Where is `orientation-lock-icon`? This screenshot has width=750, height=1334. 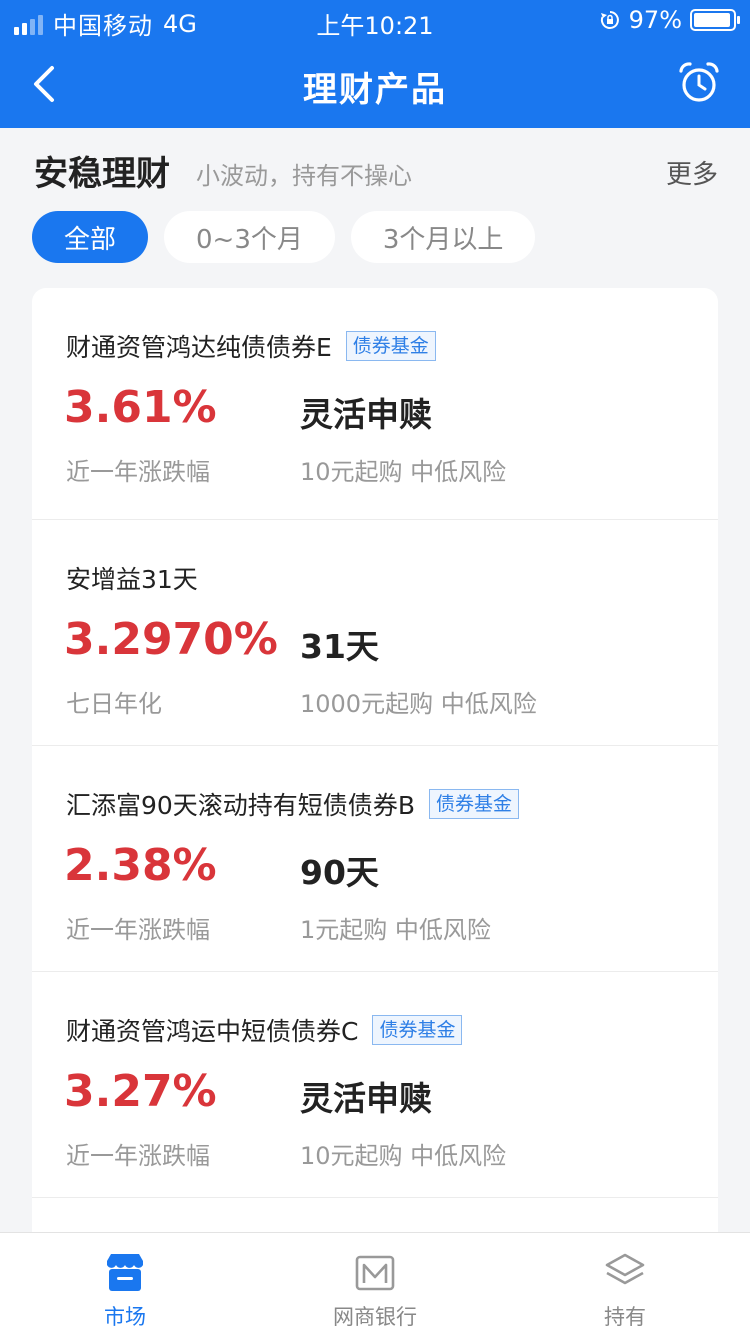
orientation-lock-icon is located at coordinates (609, 20).